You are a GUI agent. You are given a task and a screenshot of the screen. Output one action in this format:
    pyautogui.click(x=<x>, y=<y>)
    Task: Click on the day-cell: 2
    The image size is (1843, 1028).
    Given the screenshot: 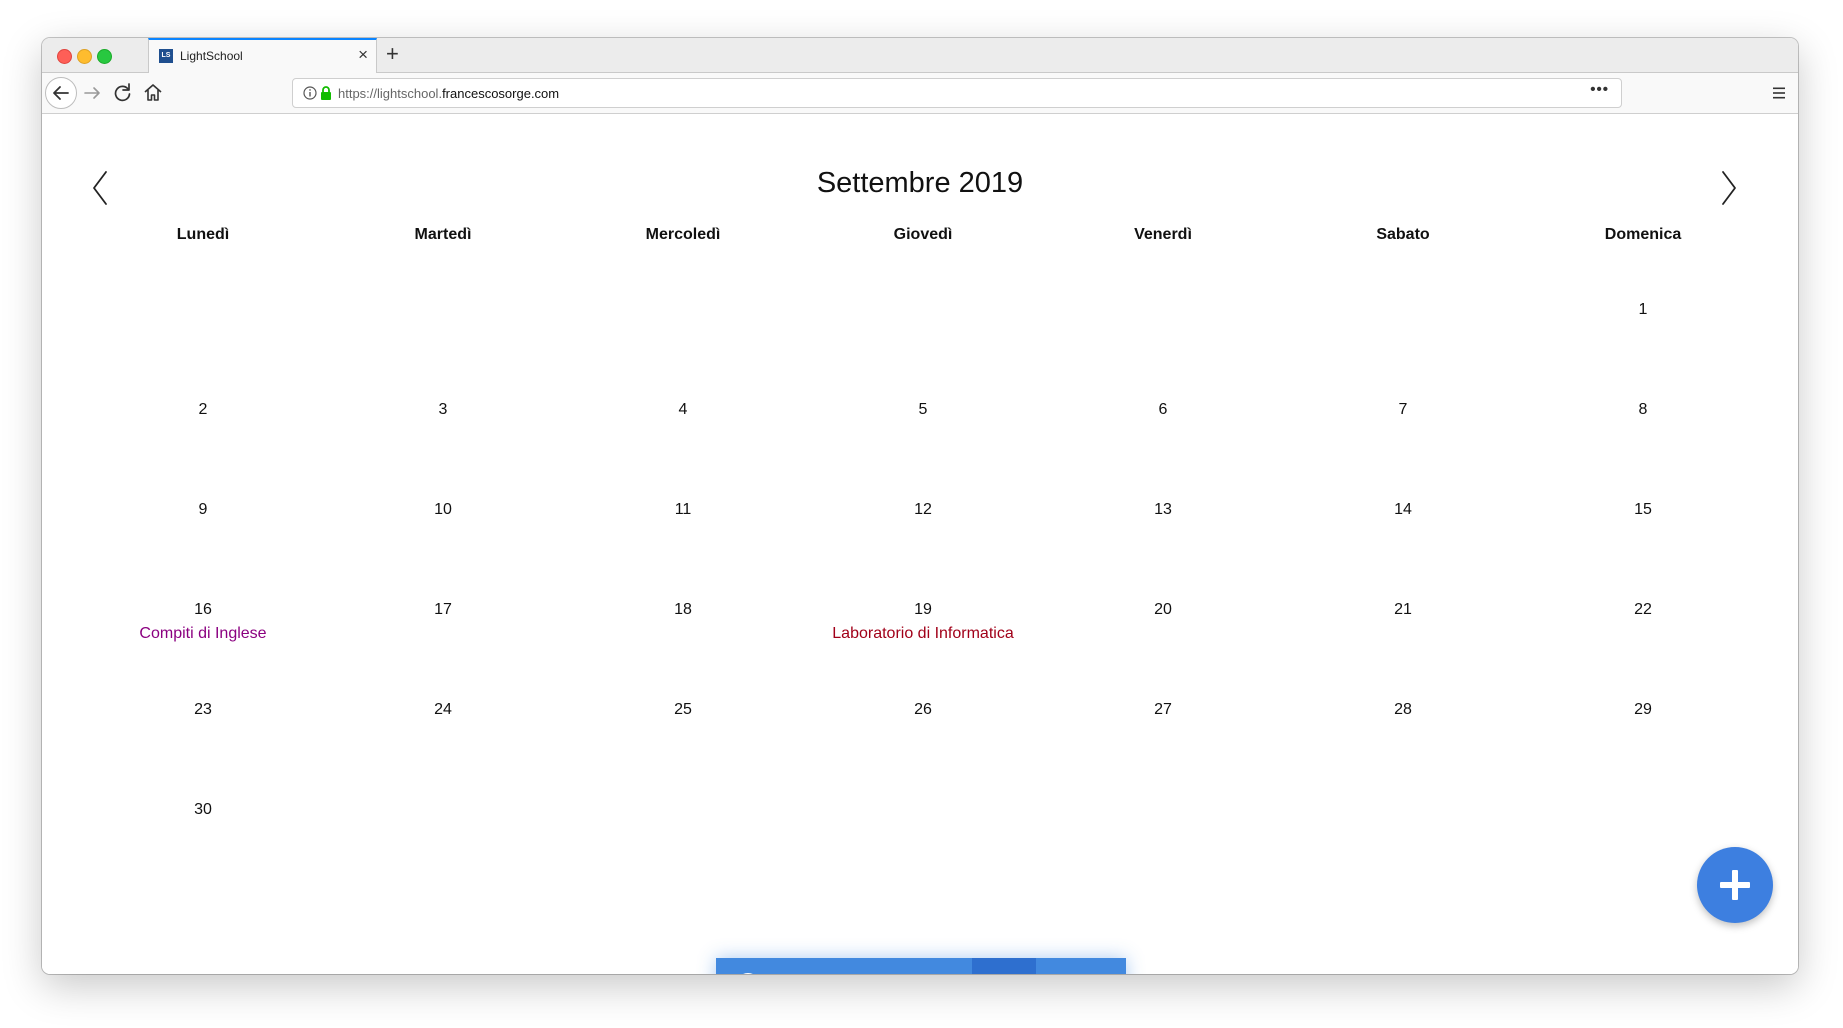 What is the action you would take?
    pyautogui.click(x=203, y=410)
    